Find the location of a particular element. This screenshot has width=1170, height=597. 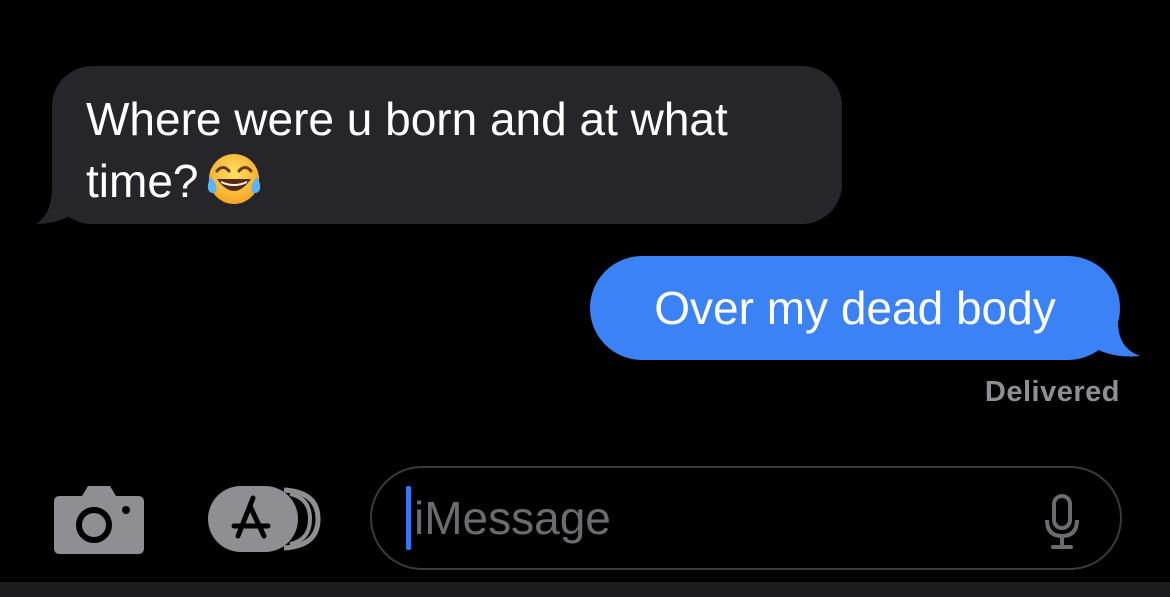

app-store-icon is located at coordinates (265, 519).